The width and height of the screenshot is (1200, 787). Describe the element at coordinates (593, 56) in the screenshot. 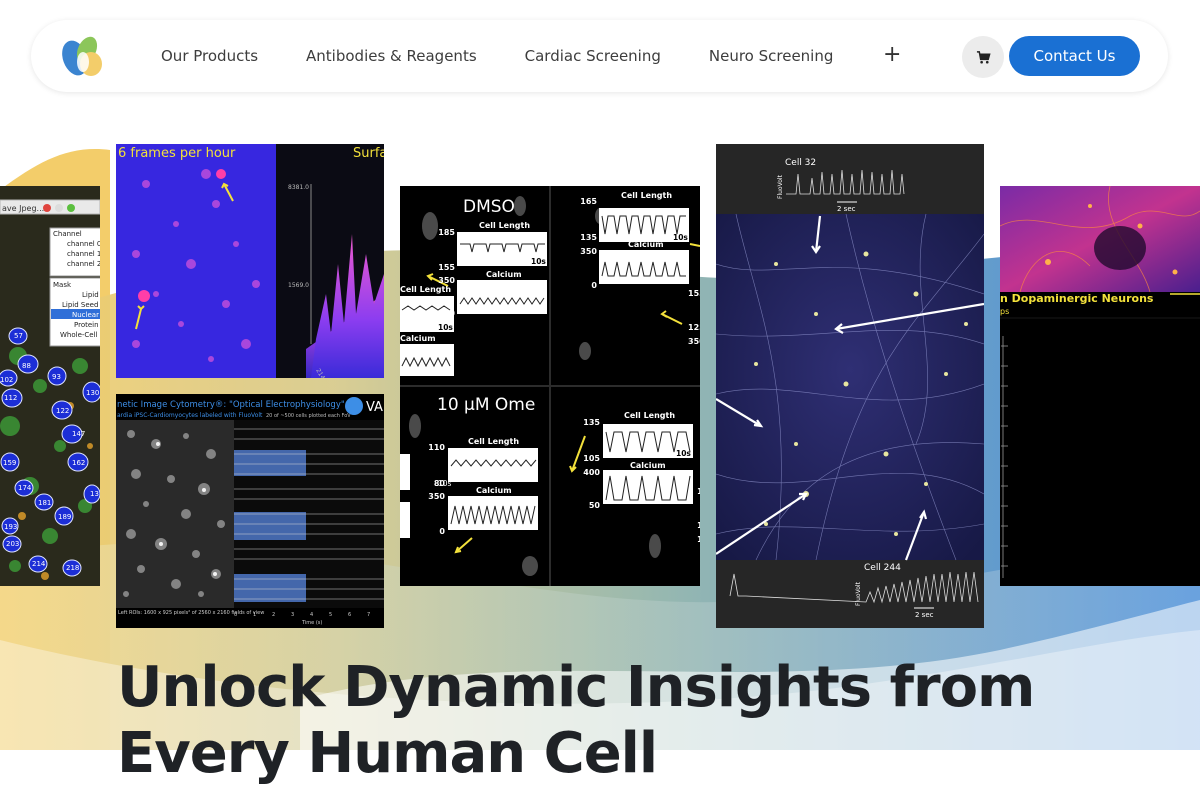

I see `nav-link-cardiac-screening: Cardiac Screening` at that location.